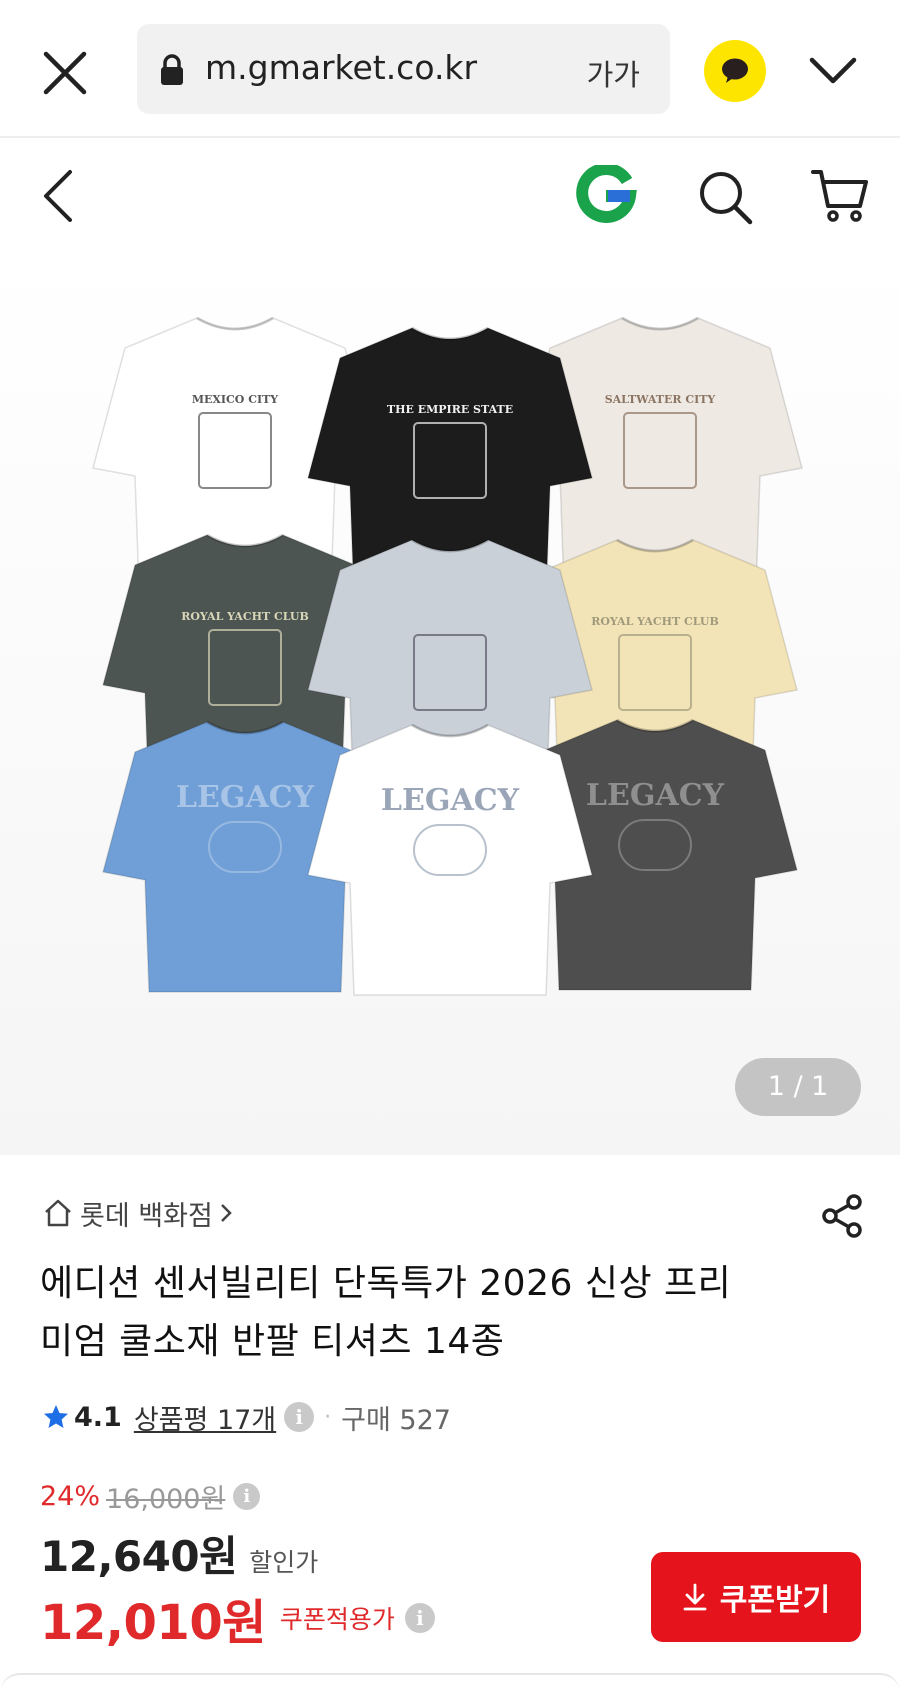 The width and height of the screenshot is (900, 1690). What do you see at coordinates (284, 1562) in the screenshot?
I see `sale-price-label: 할인가` at bounding box center [284, 1562].